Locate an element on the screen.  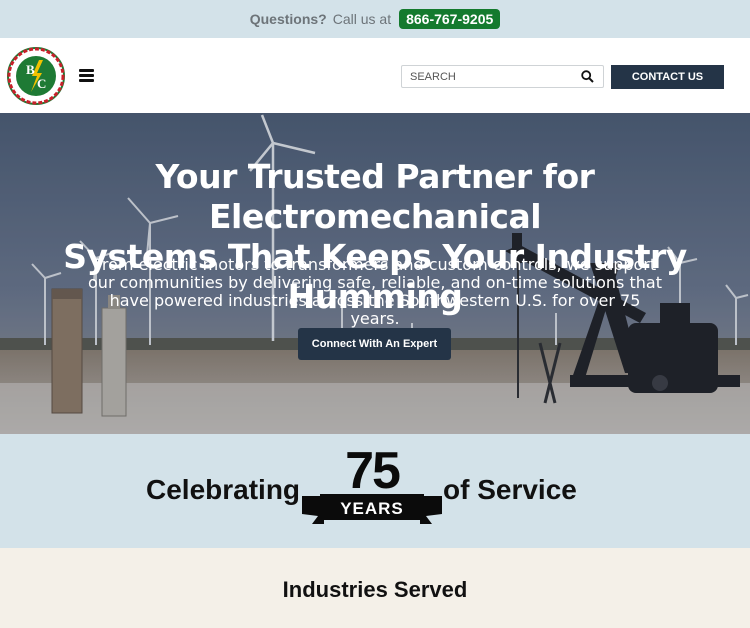
connect-expert-button: Connect With An Expert is located at coordinates (374, 344).